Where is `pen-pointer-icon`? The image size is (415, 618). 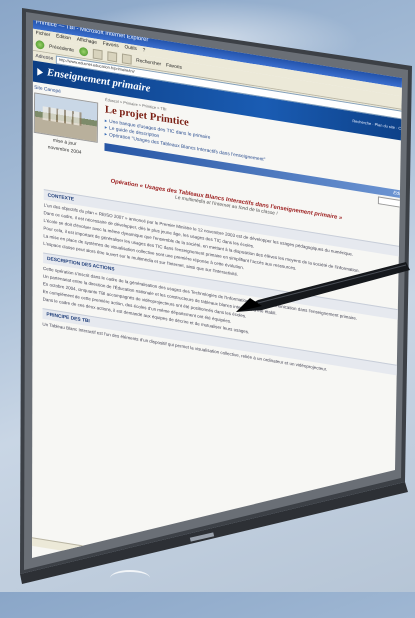
pen-pointer-icon is located at coordinates (323, 287).